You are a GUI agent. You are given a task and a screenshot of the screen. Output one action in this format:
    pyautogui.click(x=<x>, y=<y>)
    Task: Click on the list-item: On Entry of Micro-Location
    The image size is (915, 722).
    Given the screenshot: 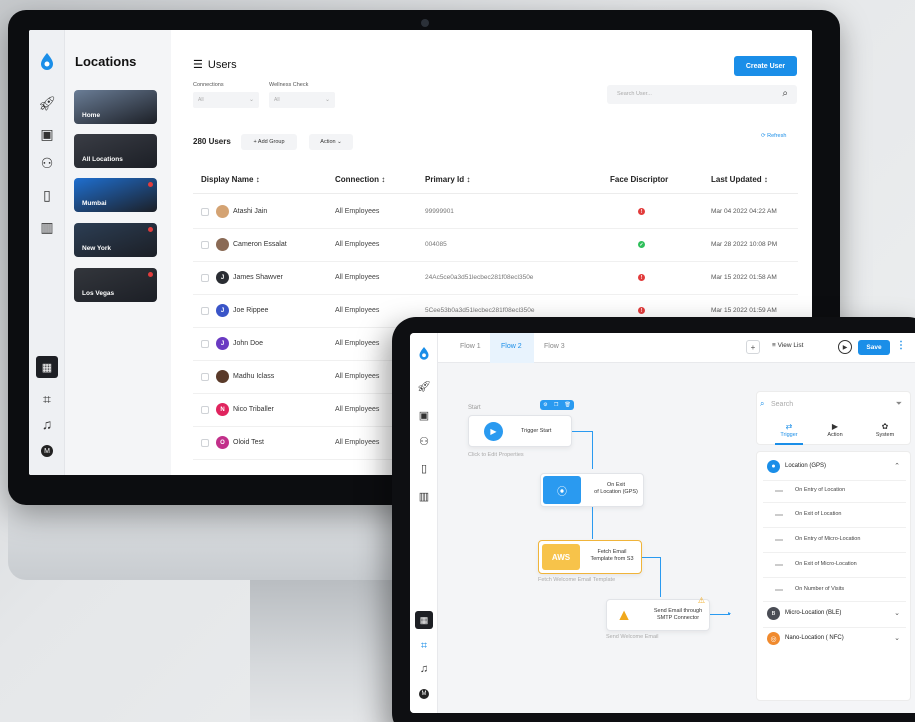 What is the action you would take?
    pyautogui.click(x=834, y=540)
    